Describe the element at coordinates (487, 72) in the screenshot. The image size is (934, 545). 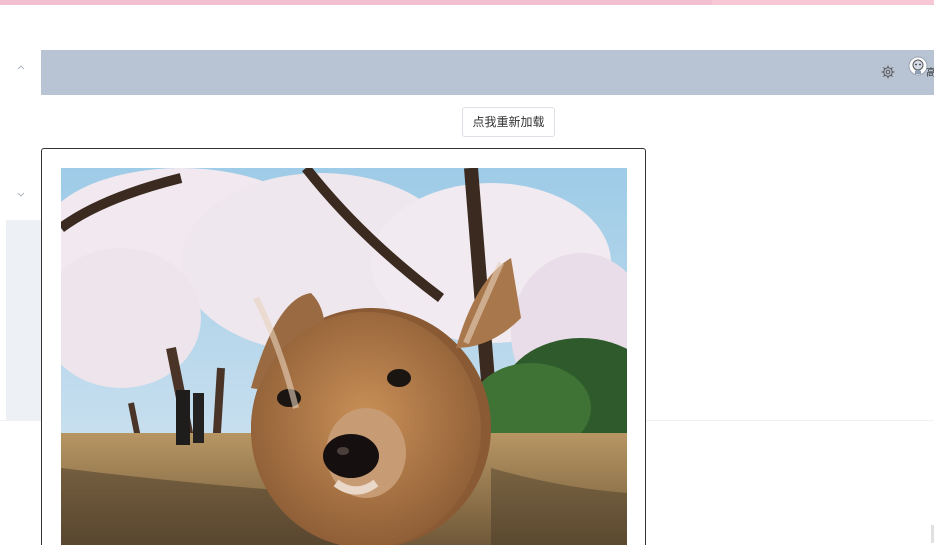
I see `header-bar: 高` at that location.